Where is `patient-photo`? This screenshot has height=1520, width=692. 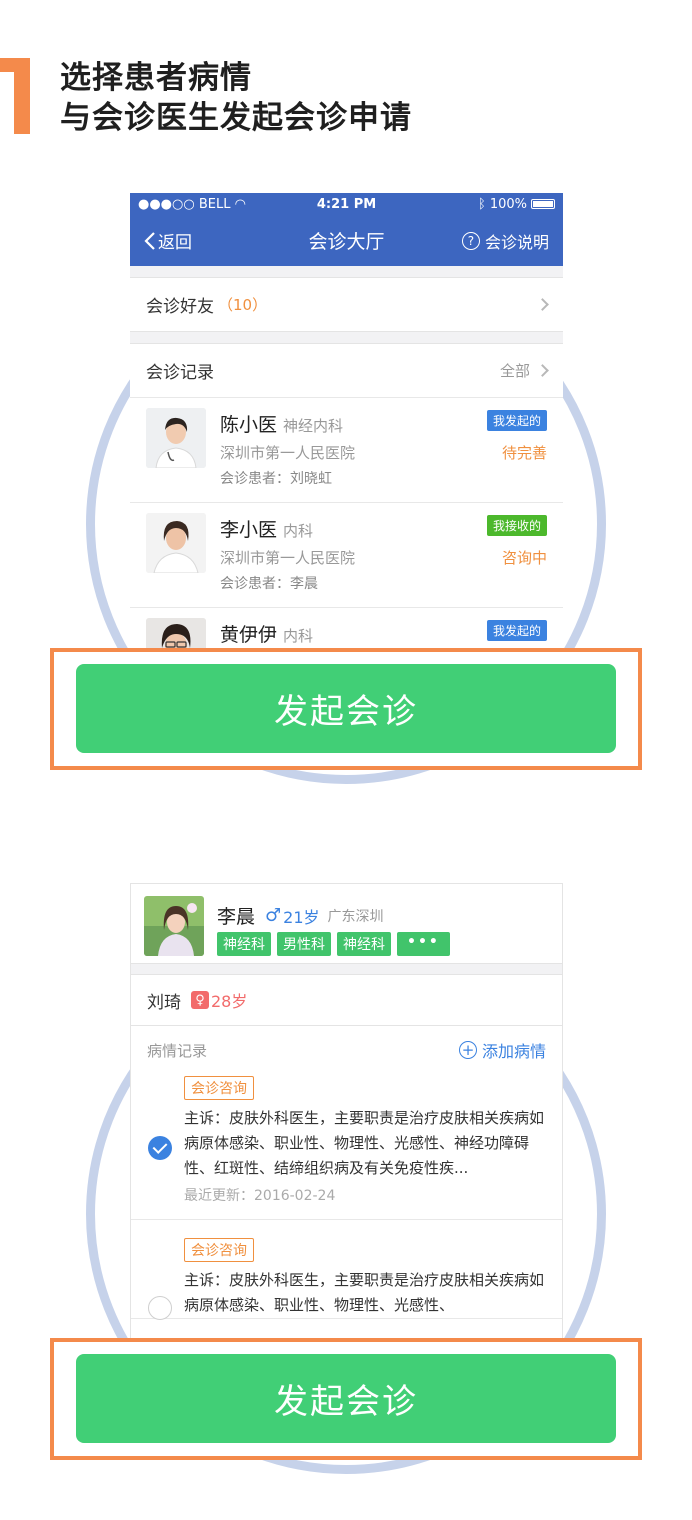 patient-photo is located at coordinates (174, 926).